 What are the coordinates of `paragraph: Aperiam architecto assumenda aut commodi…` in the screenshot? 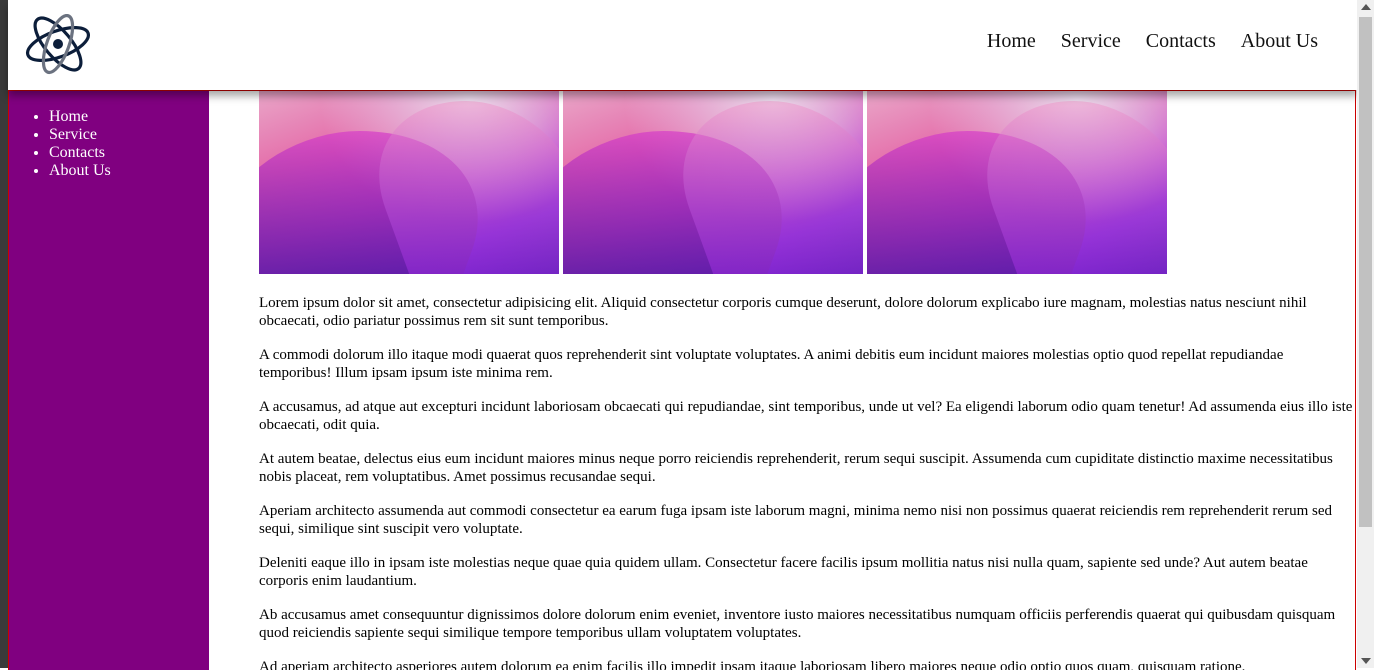 It's located at (795, 520).